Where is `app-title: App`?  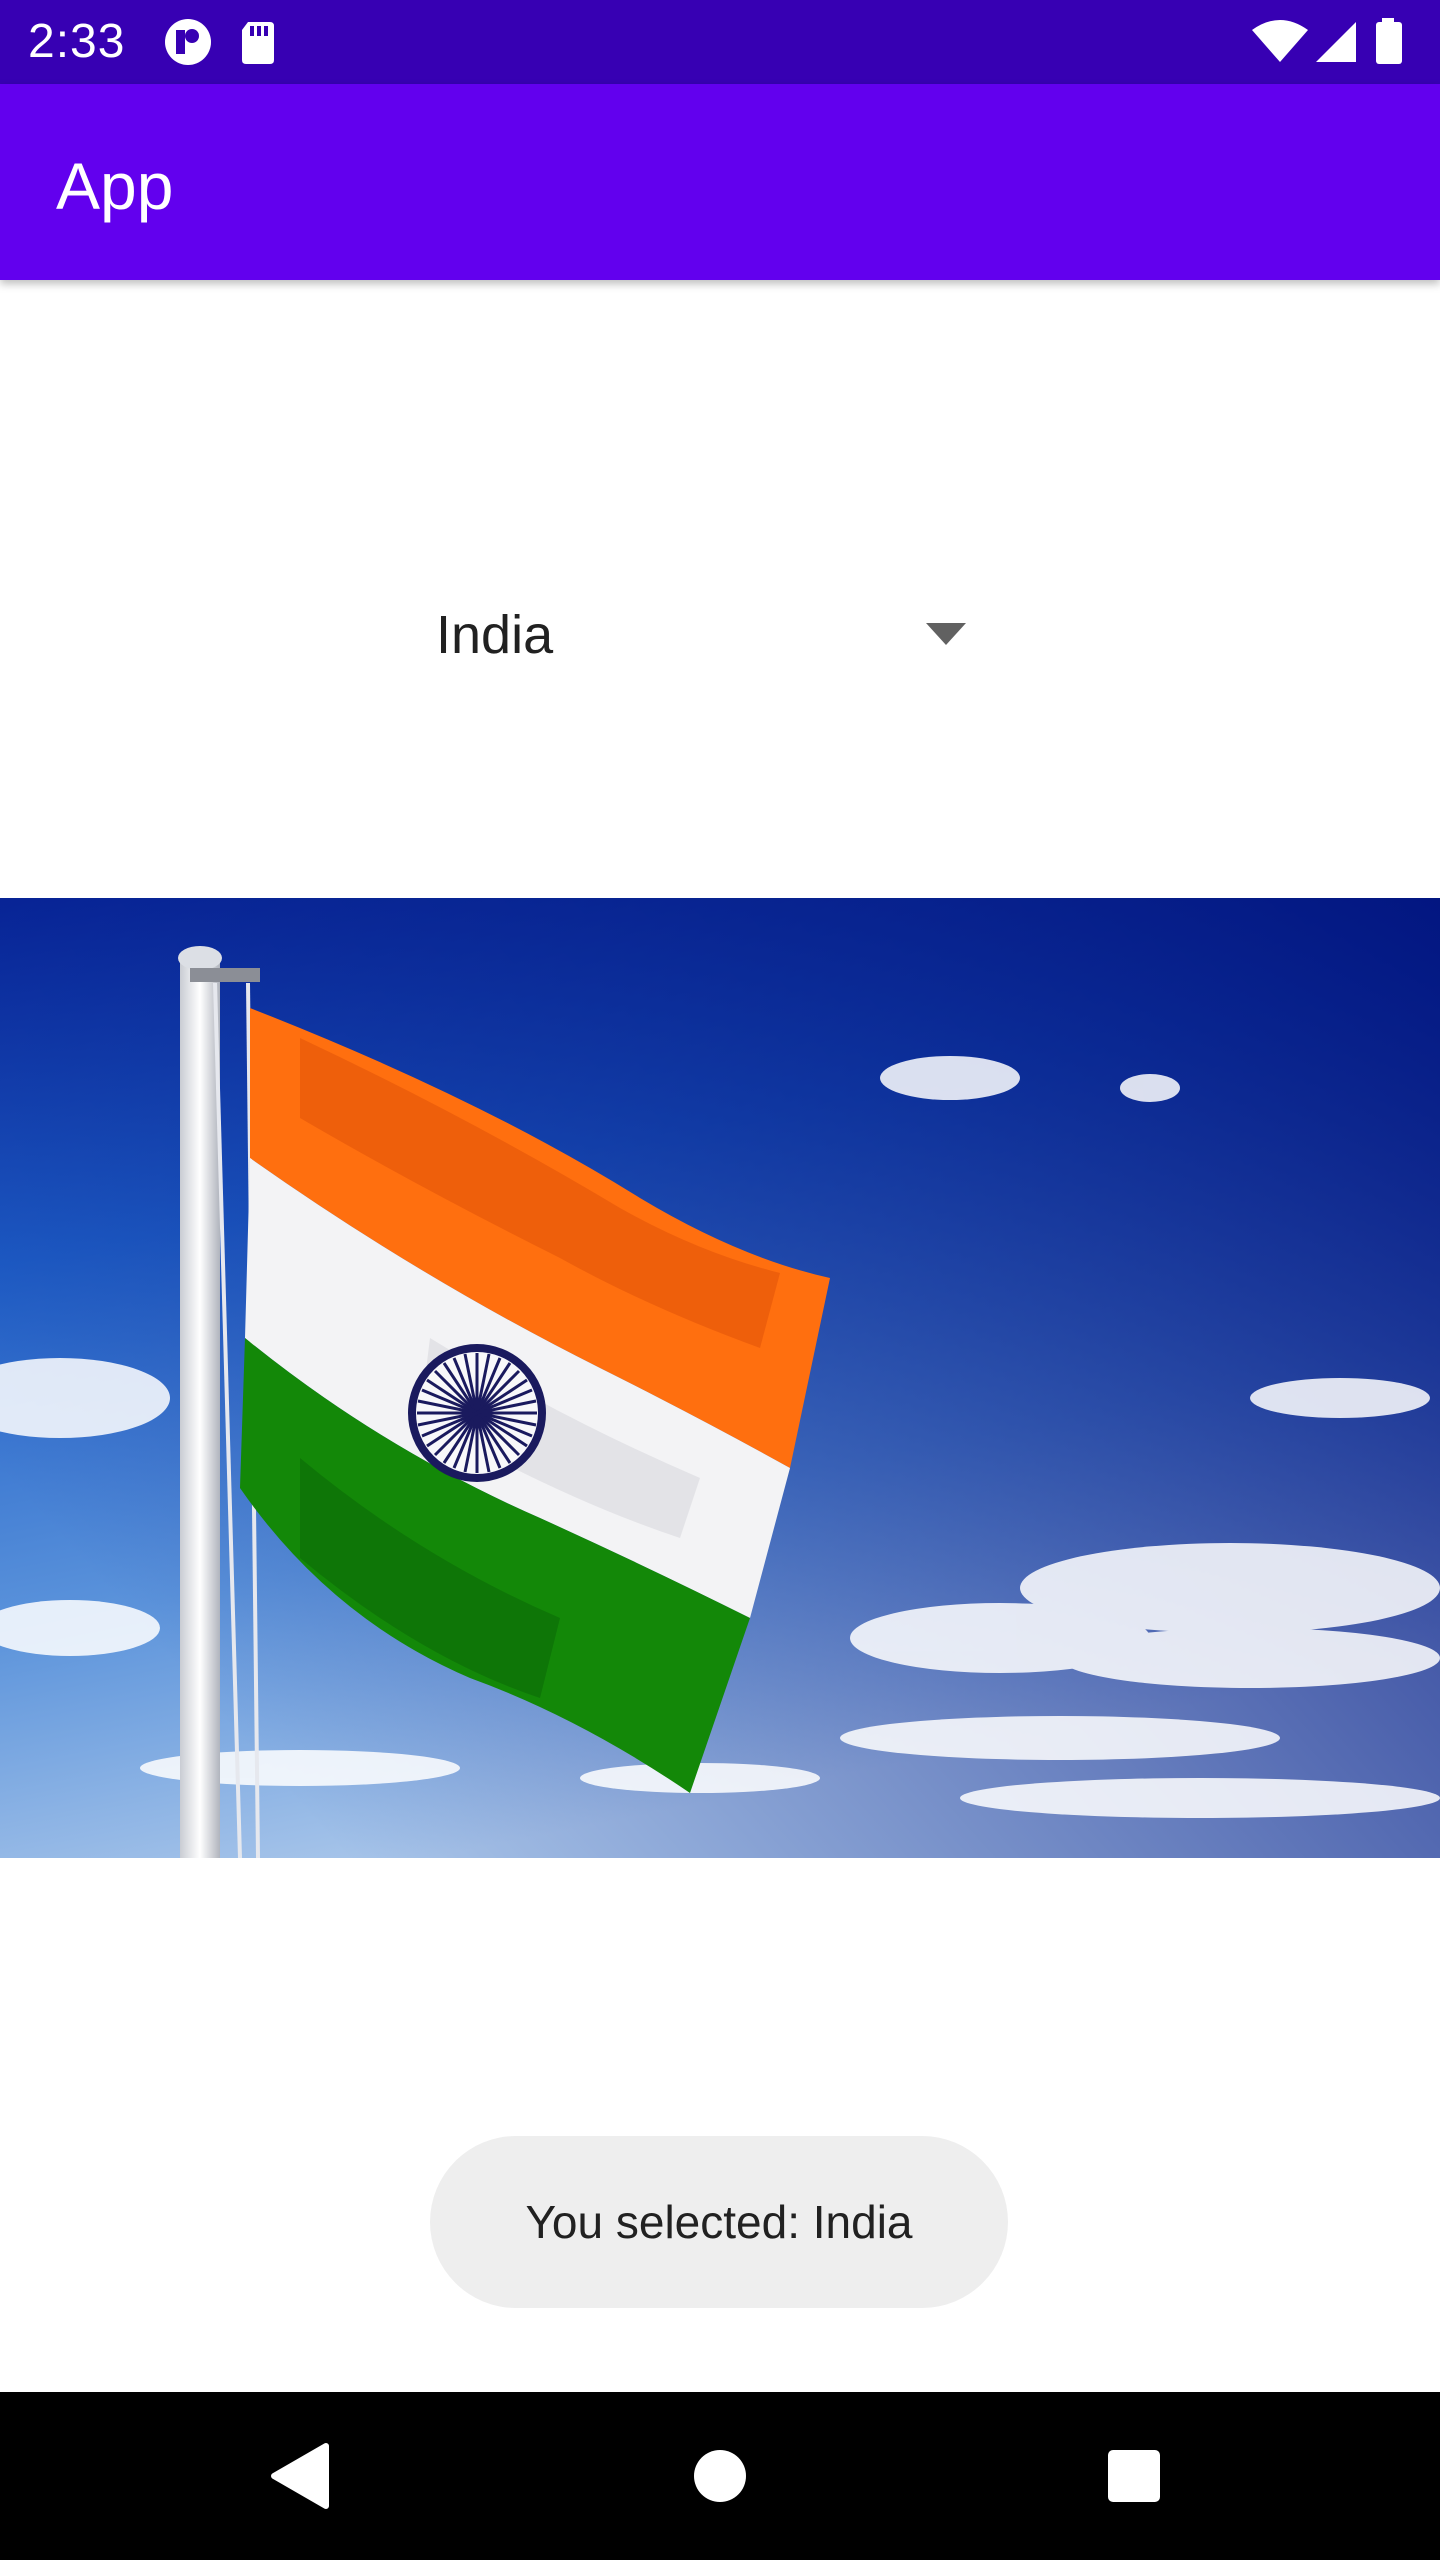 app-title: App is located at coordinates (115, 186).